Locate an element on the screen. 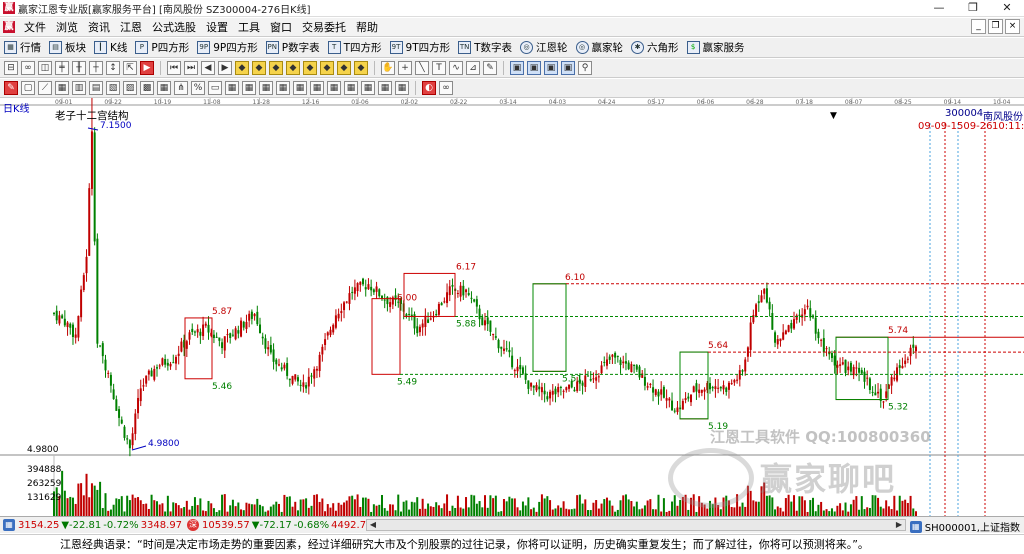 Image resolution: width=1024 pixels, height=554 pixels. fork-icon: ⋔ is located at coordinates (181, 88).